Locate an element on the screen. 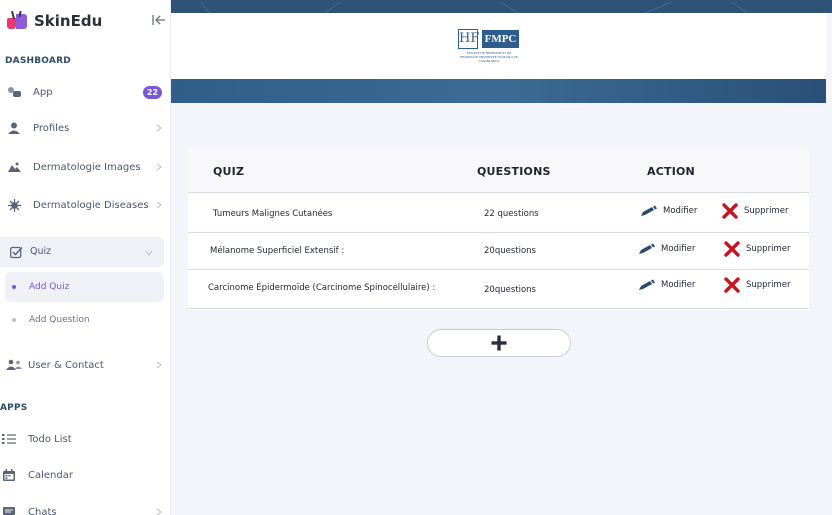 The width and height of the screenshot is (832, 515). sidebar-item-label: Dermatologie Images is located at coordinates (87, 167).